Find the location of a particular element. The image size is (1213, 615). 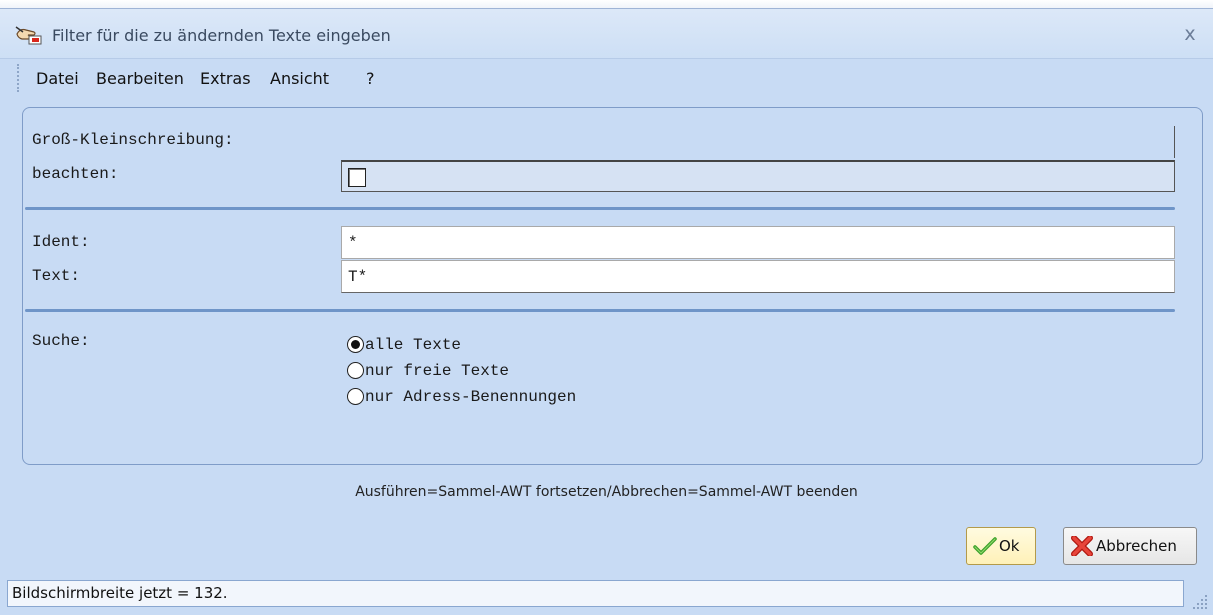

radio-address-label: nur Adress-Benennungen is located at coordinates (471, 397).